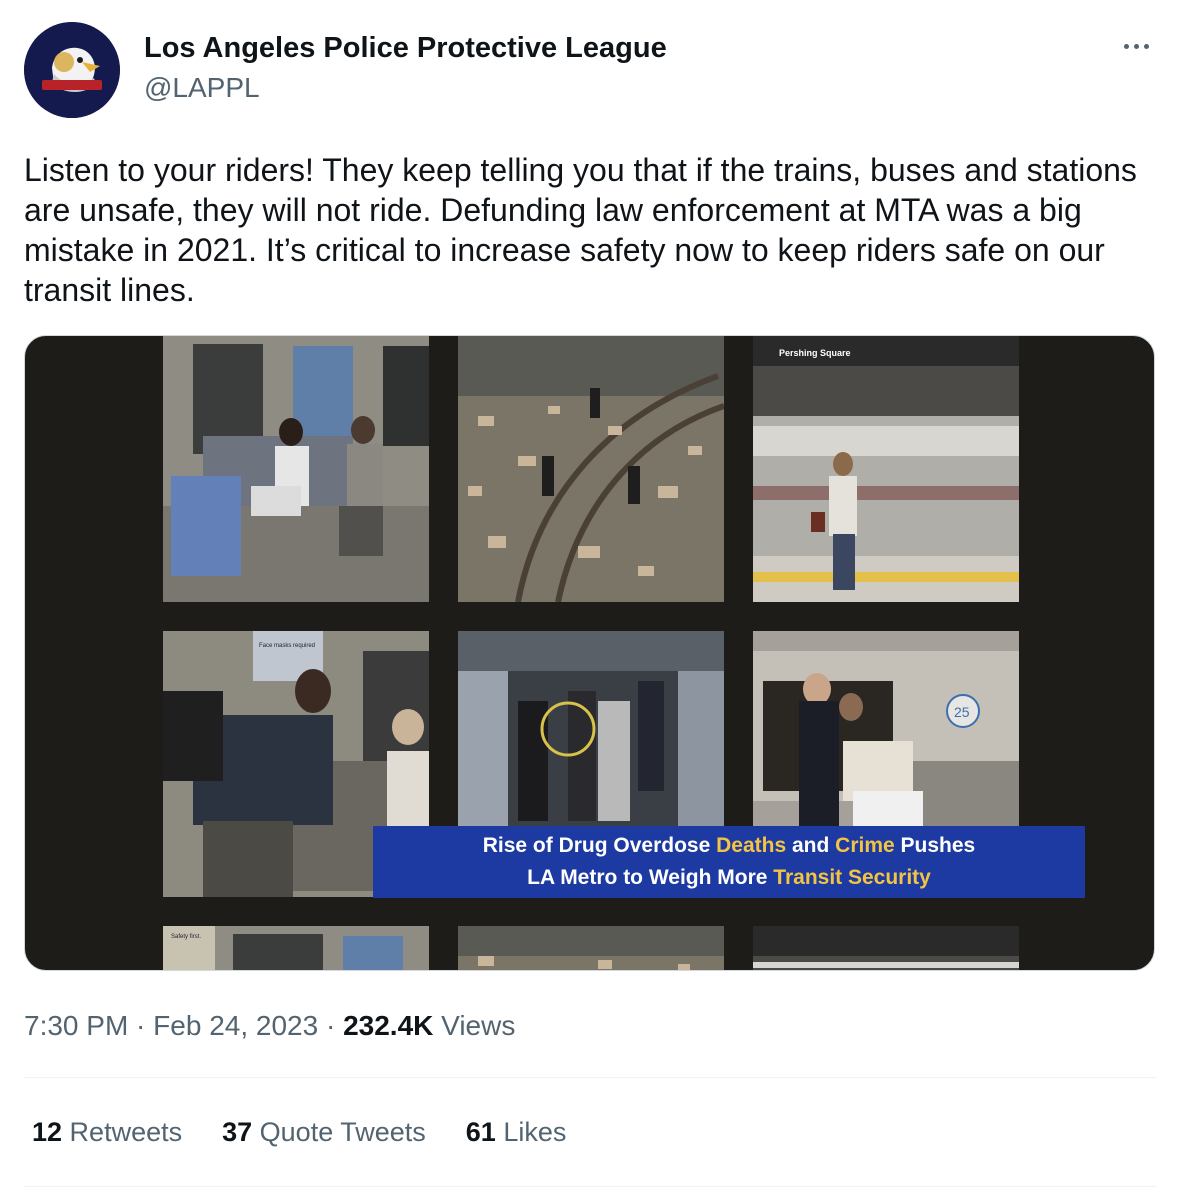 The width and height of the screenshot is (1180, 1200). I want to click on quote-tweets-stat: 37 Quote Tweets, so click(324, 1132).